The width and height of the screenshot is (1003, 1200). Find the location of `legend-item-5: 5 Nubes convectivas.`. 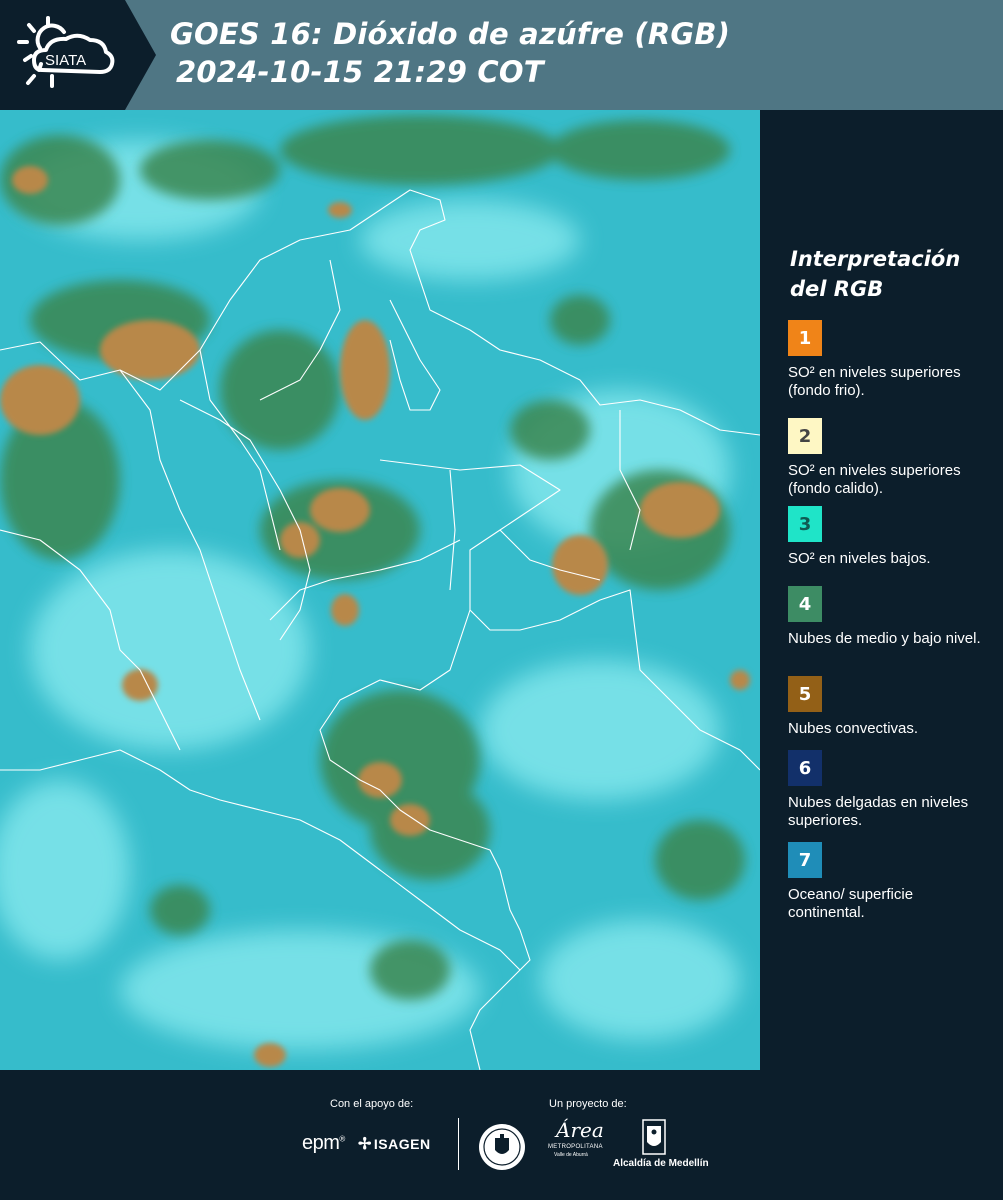

legend-item-5: 5 Nubes convectivas. is located at coordinates (888, 707).